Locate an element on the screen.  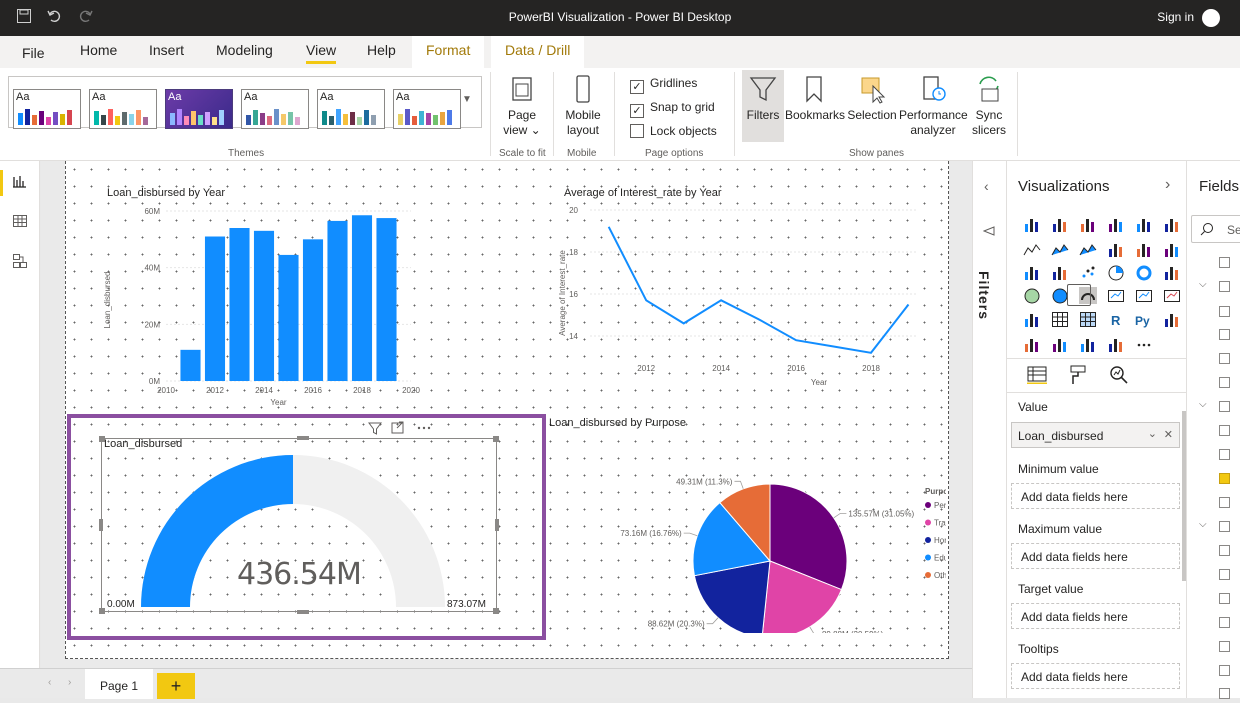
multi-card-icon is located at coordinates (1144, 295).